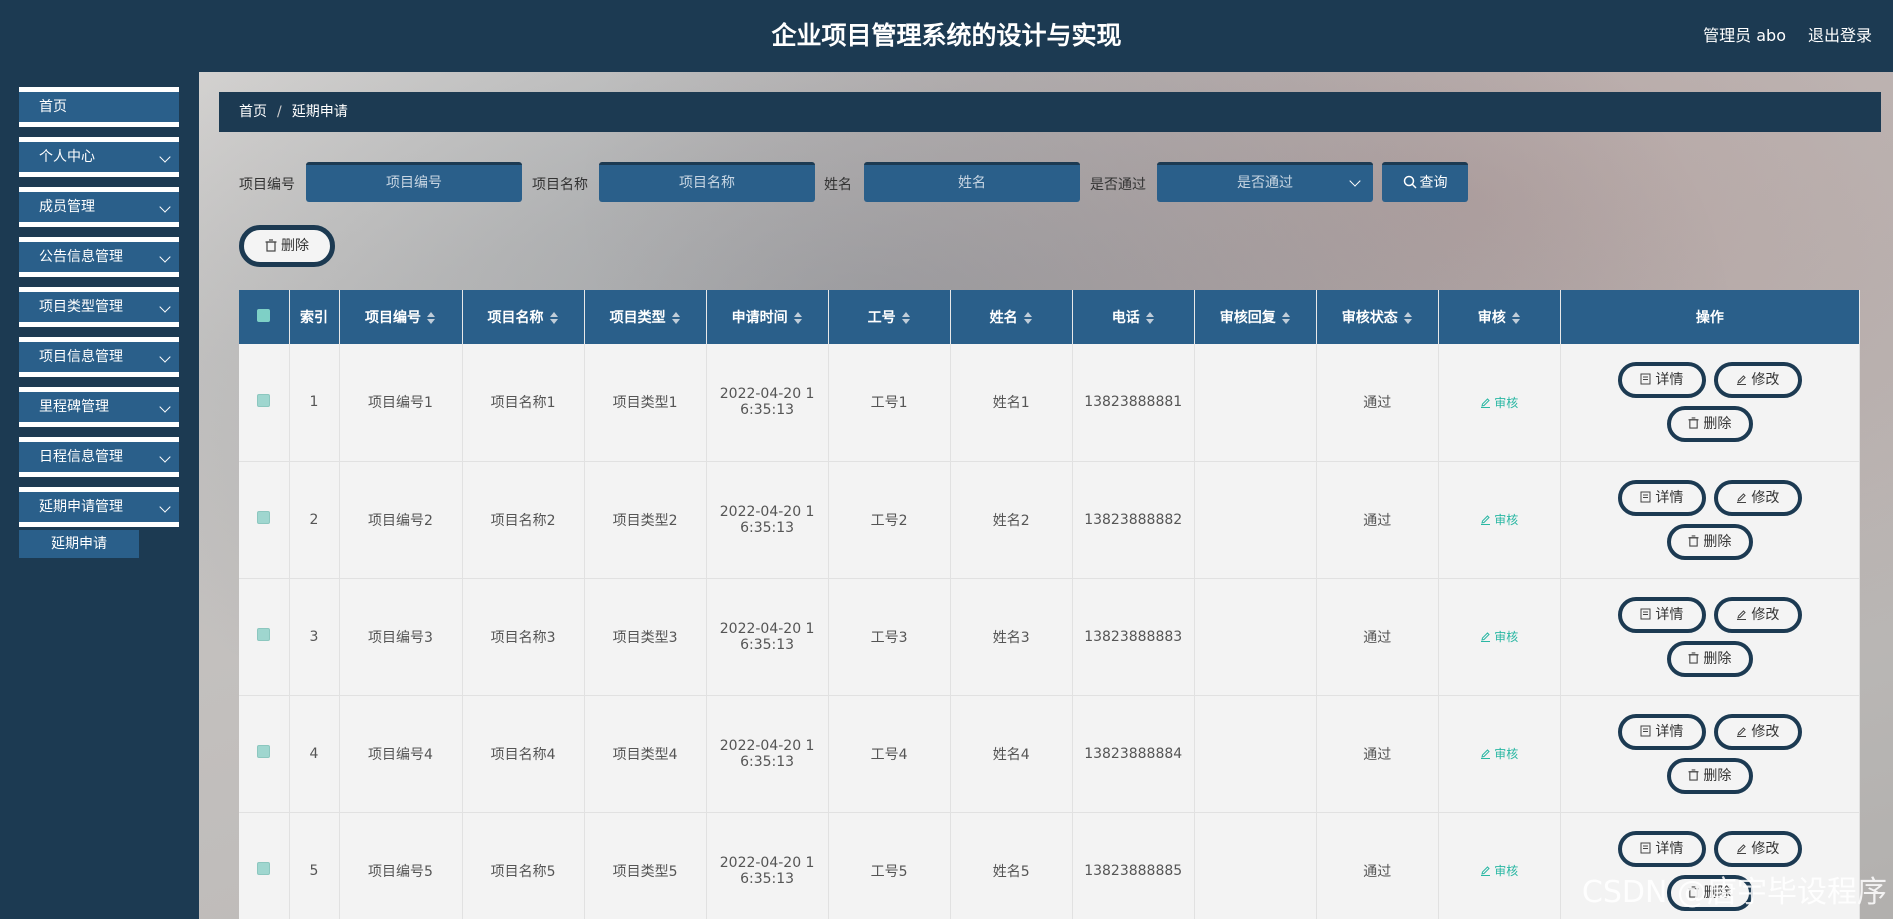 The height and width of the screenshot is (919, 1893). Describe the element at coordinates (637, 318) in the screenshot. I see `col-header-label: 项目类型` at that location.